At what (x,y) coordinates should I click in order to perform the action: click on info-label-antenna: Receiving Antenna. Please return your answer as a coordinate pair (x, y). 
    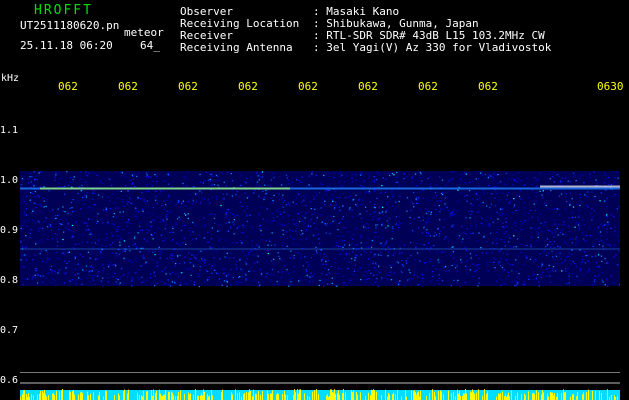
    Looking at the image, I should click on (236, 47).